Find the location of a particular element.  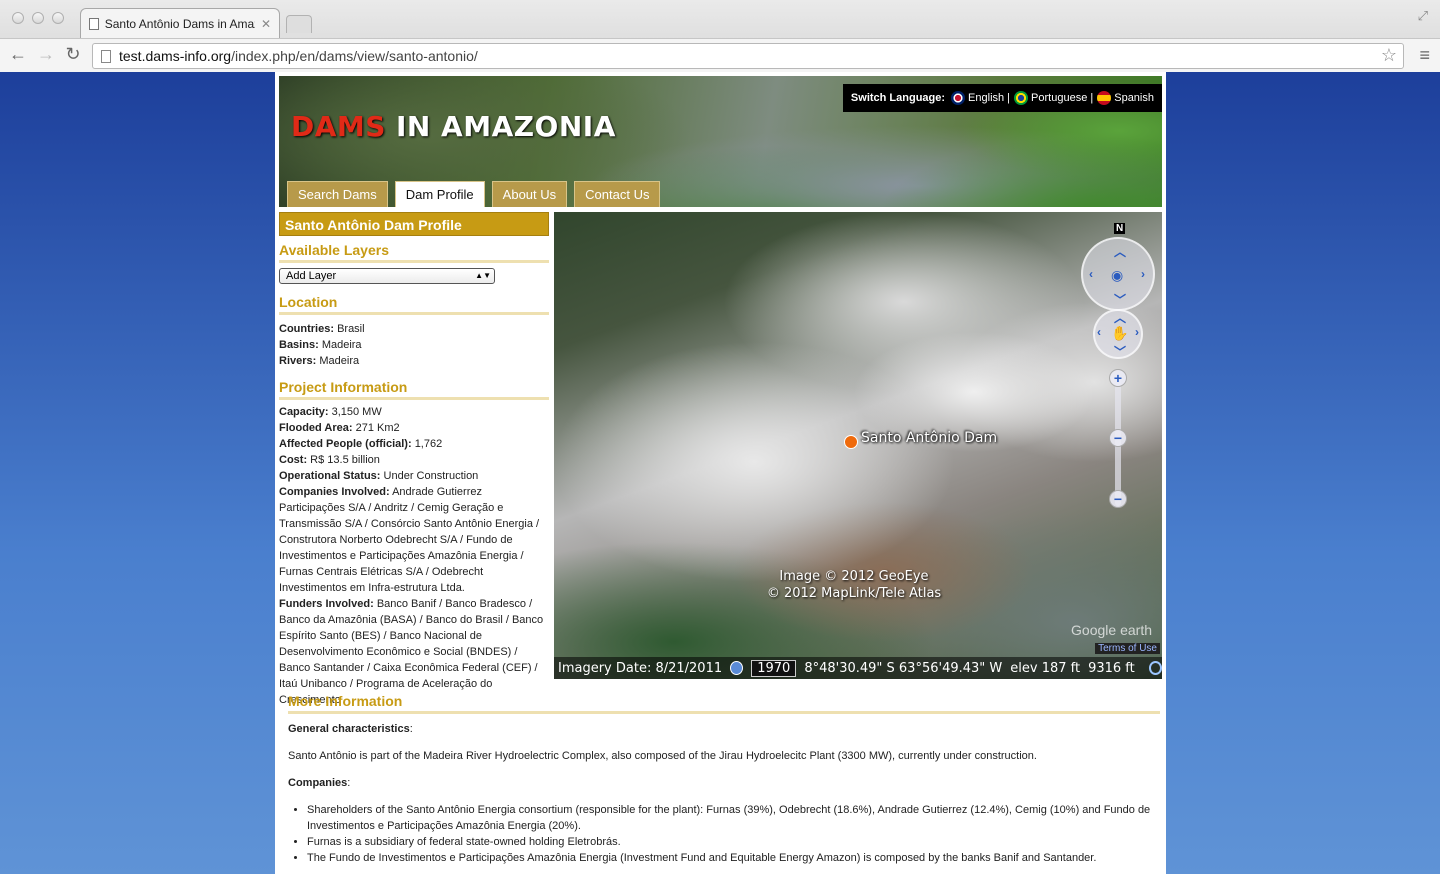

back-arrow-icon: ← is located at coordinates (18, 54).